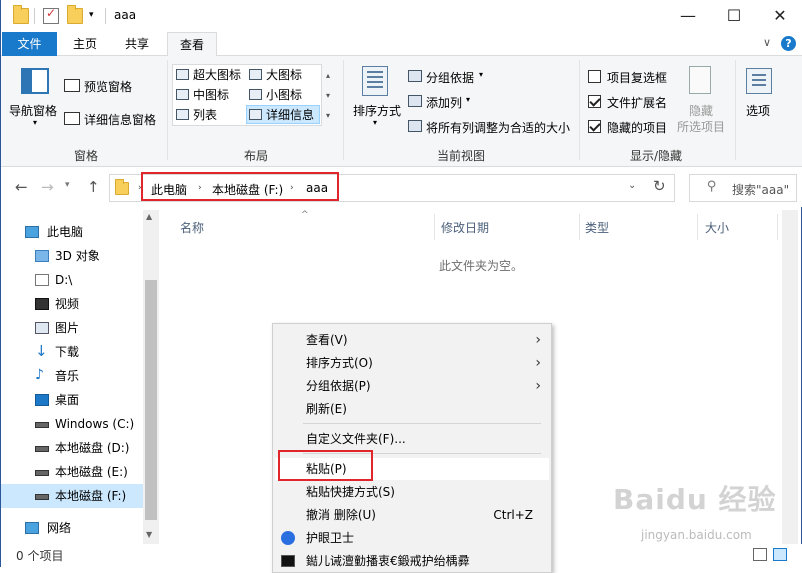 The image size is (802, 573). What do you see at coordinates (72, 424) in the screenshot?
I see `sidebar-item-drive-c: Windows (C:)` at bounding box center [72, 424].